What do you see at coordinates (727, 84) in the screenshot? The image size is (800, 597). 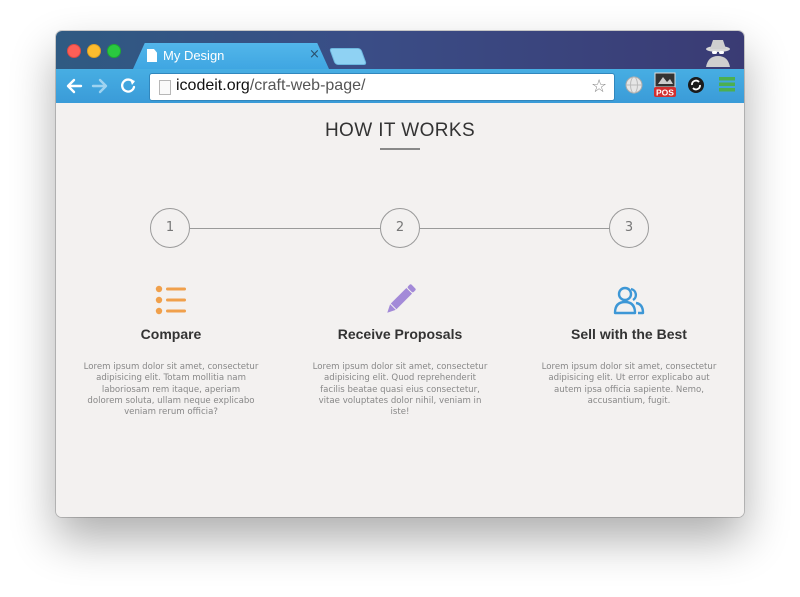 I see `menu-icon` at bounding box center [727, 84].